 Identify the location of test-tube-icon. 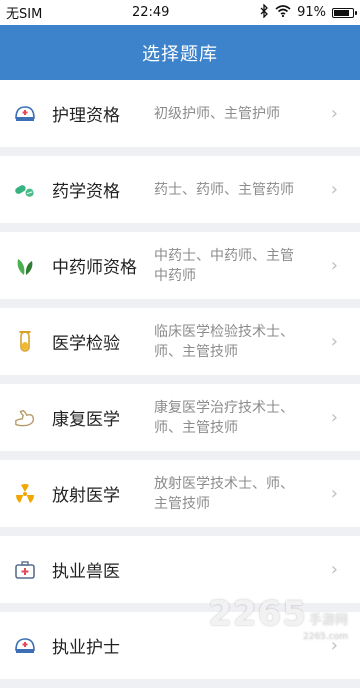
(25, 341).